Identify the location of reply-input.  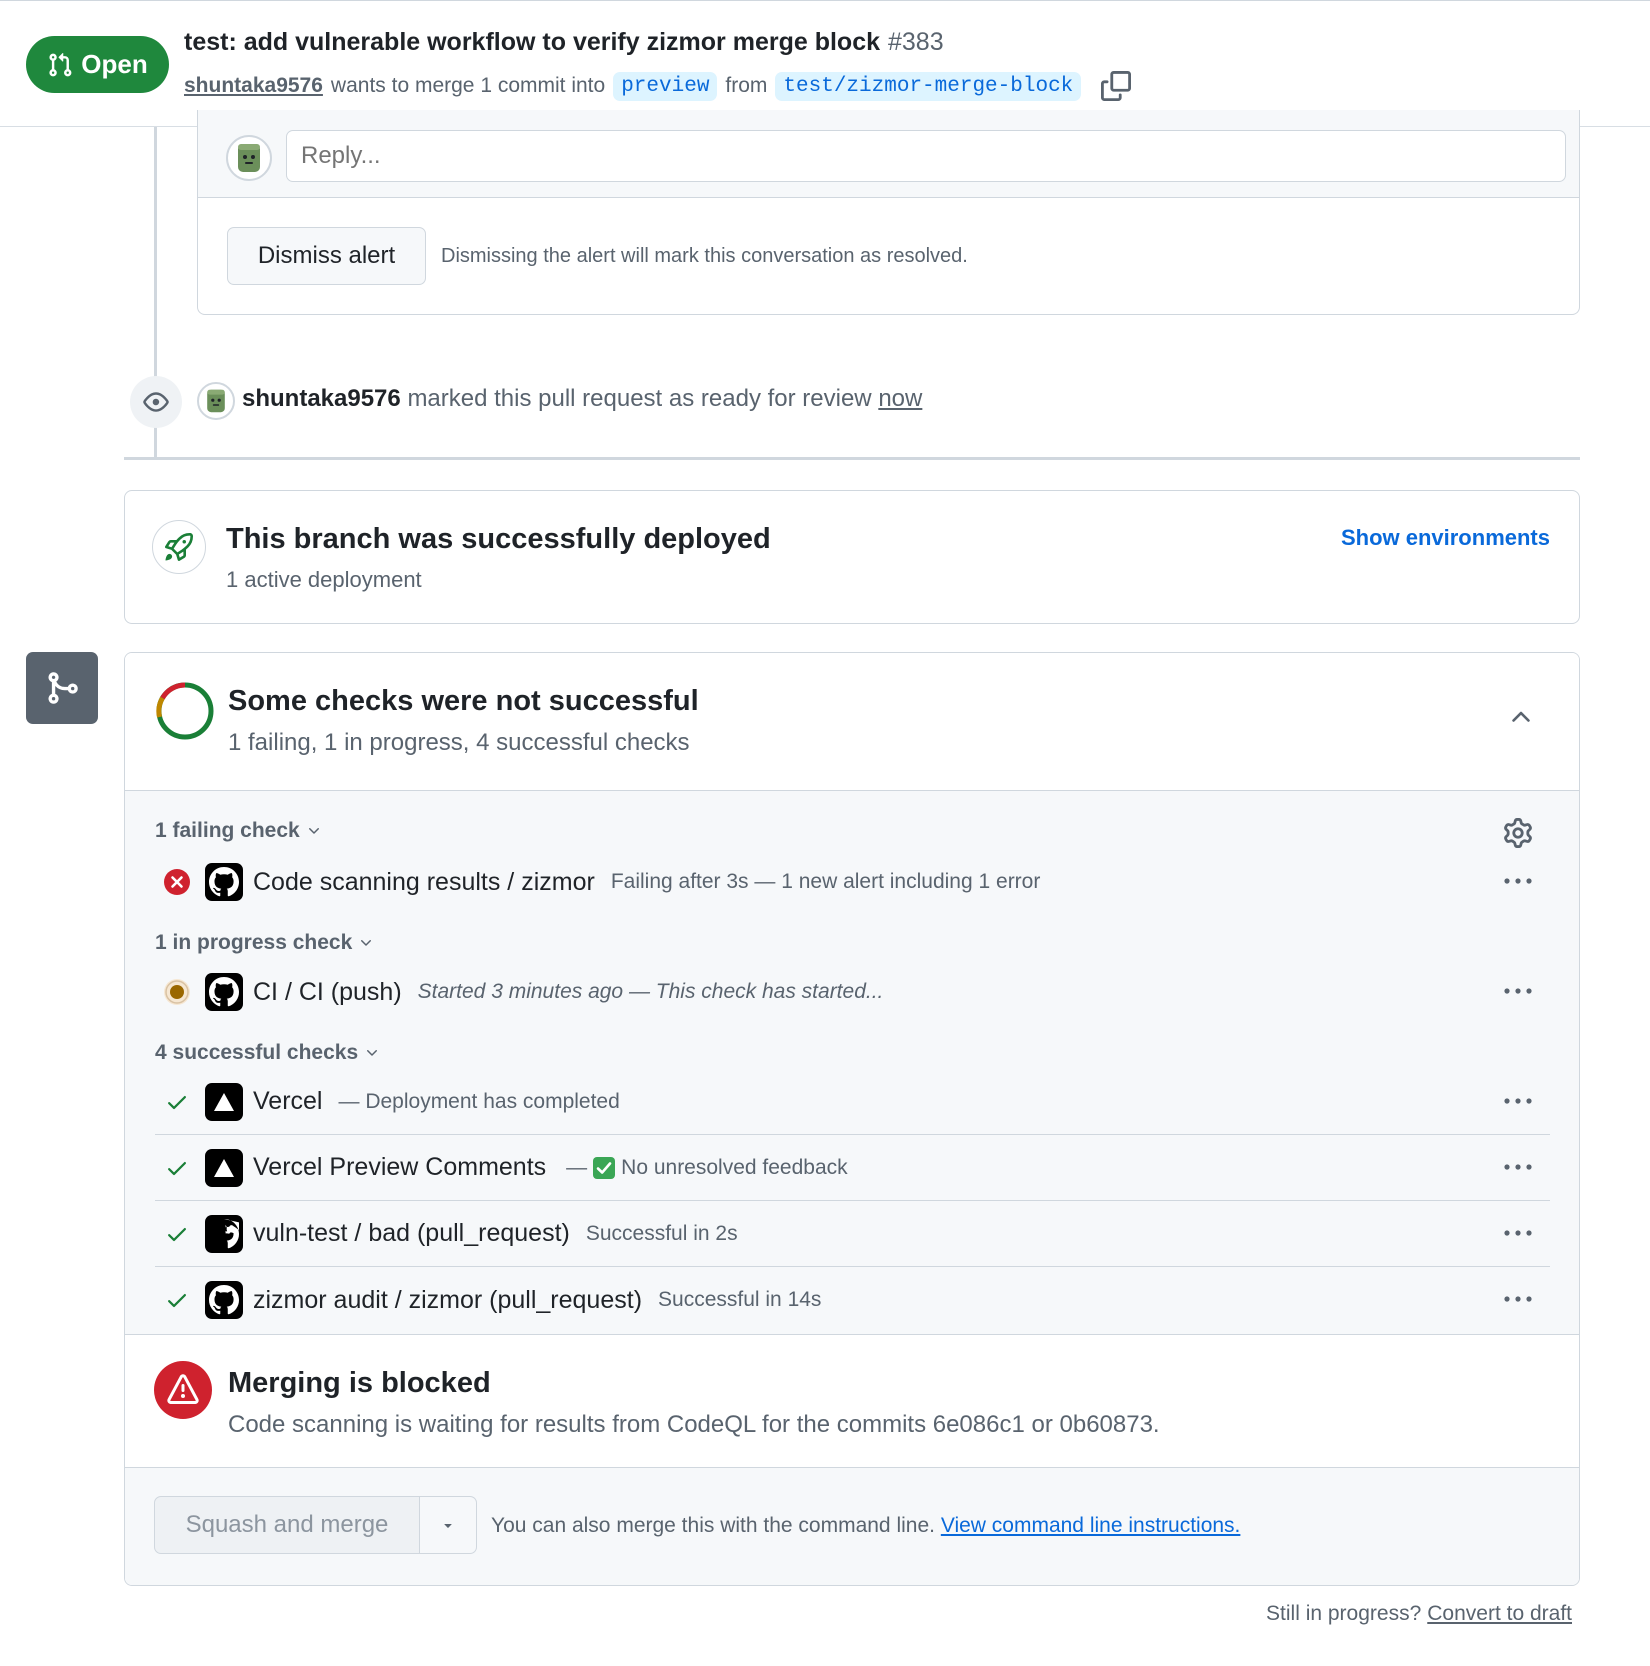
(926, 156).